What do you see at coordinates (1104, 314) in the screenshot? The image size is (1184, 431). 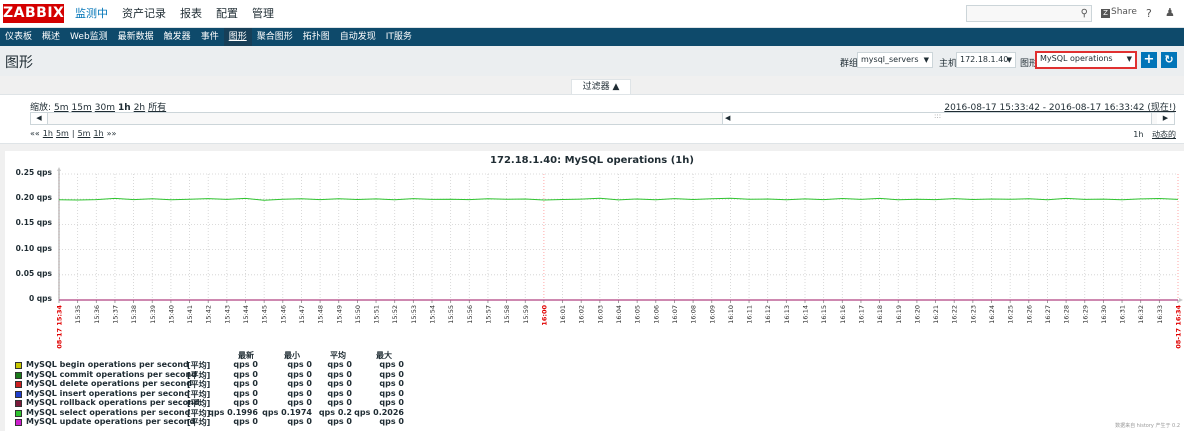 I see `x-tick-label: 16:30` at bounding box center [1104, 314].